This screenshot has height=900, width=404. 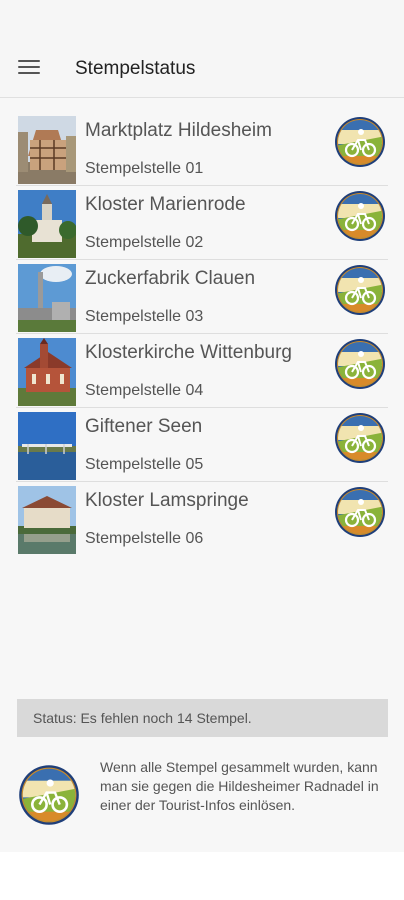 What do you see at coordinates (188, 352) in the screenshot?
I see `station-name: Klosterkirche Wittenburg` at bounding box center [188, 352].